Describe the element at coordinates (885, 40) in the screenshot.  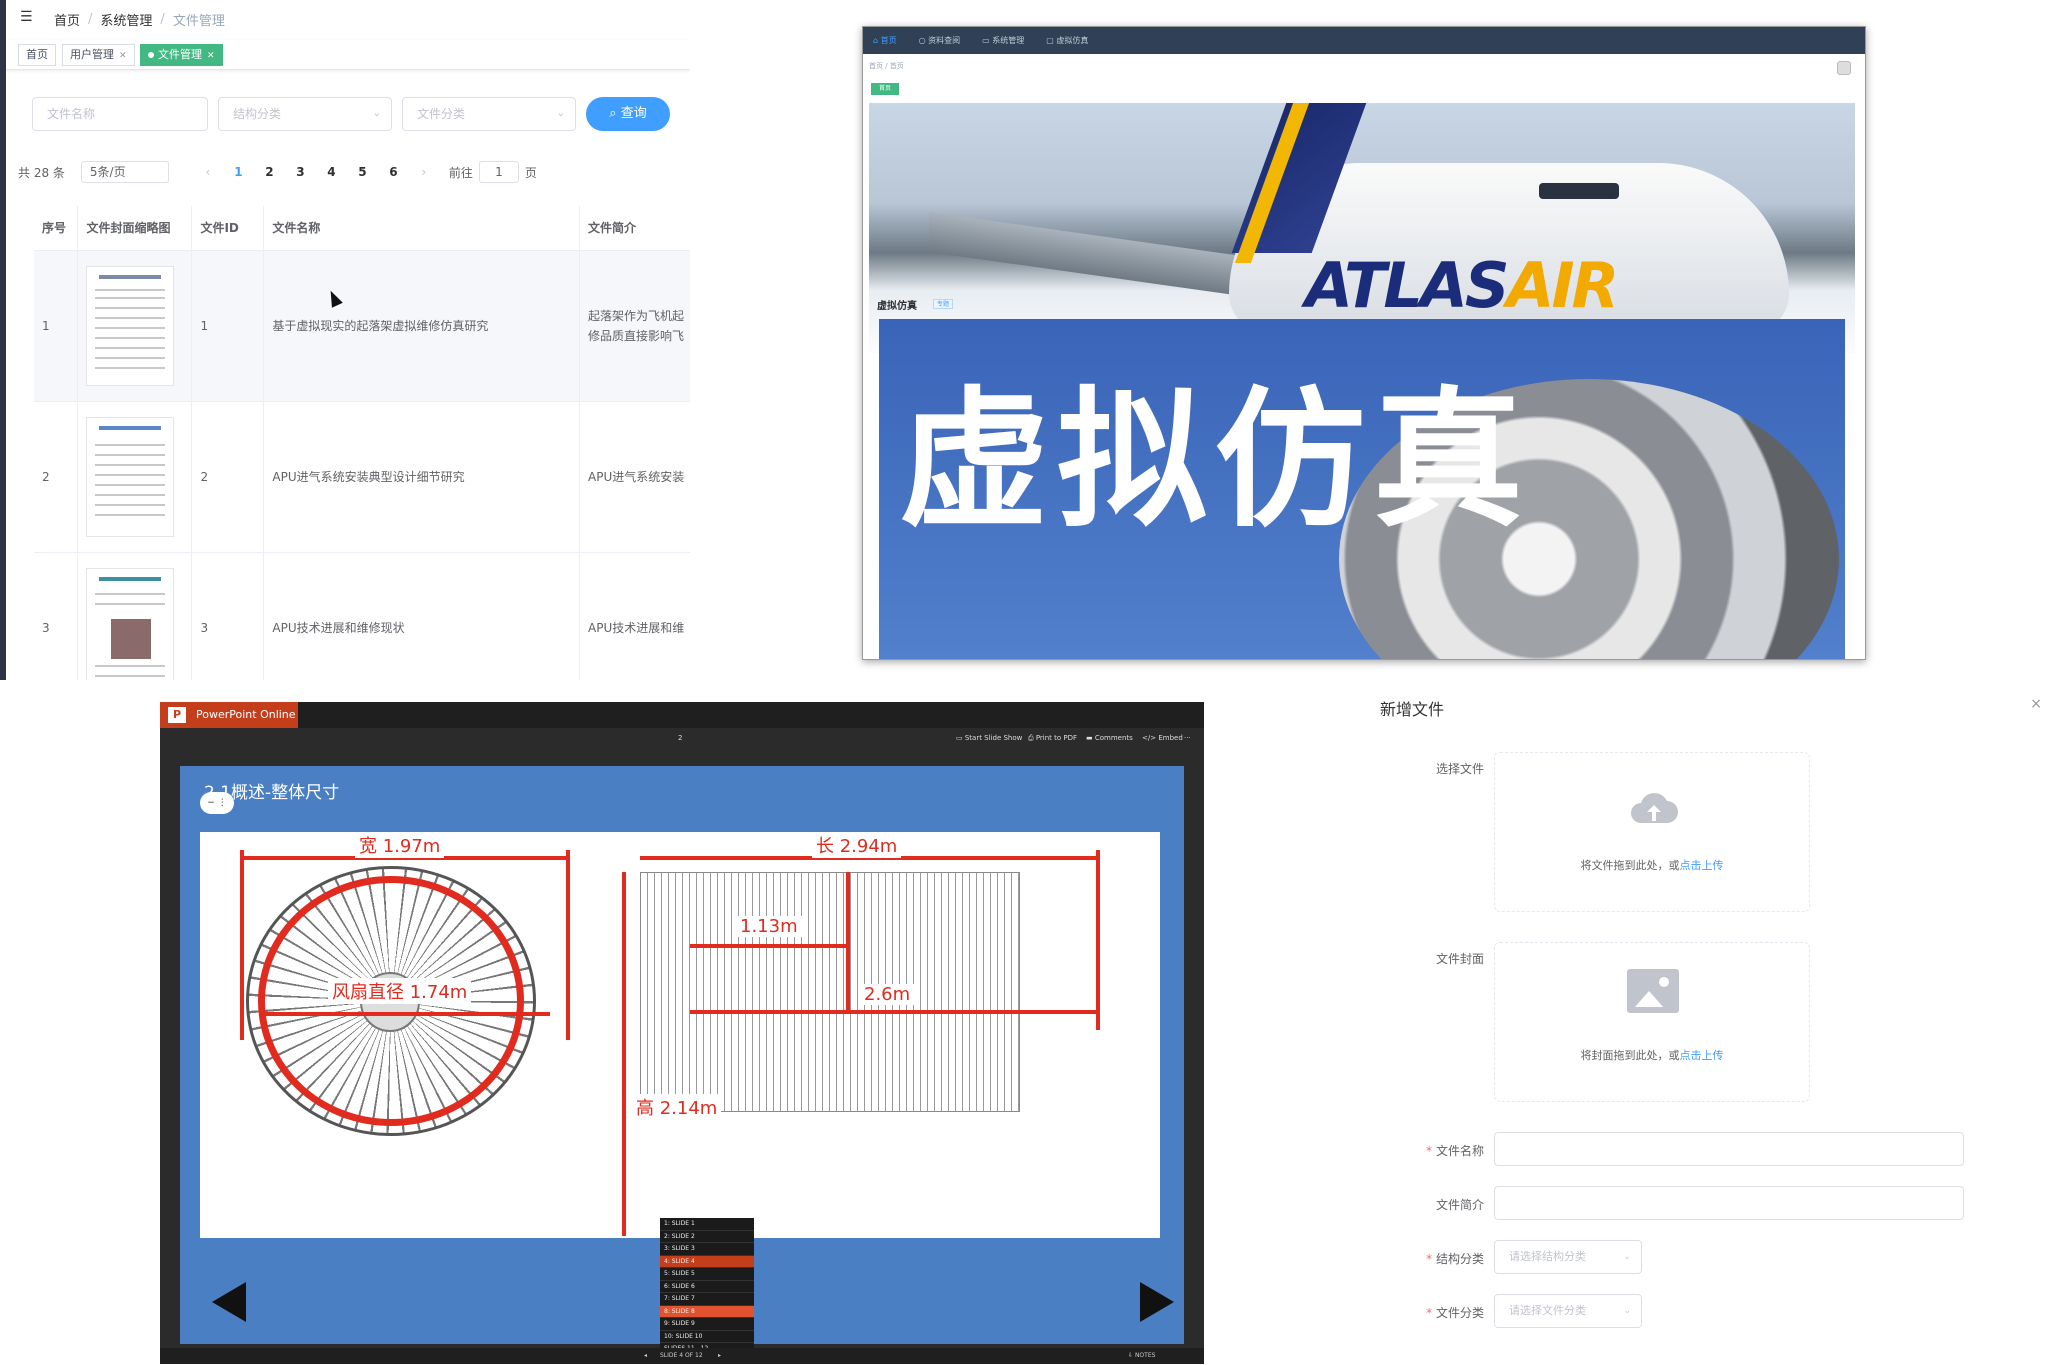
I see `nav-home: ⌂ 首页` at that location.